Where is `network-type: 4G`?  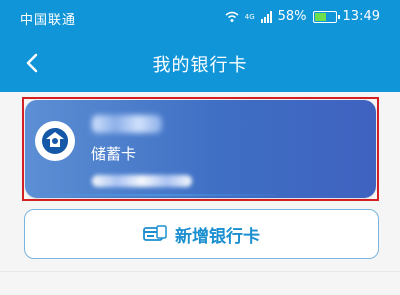
network-type: 4G is located at coordinates (249, 16).